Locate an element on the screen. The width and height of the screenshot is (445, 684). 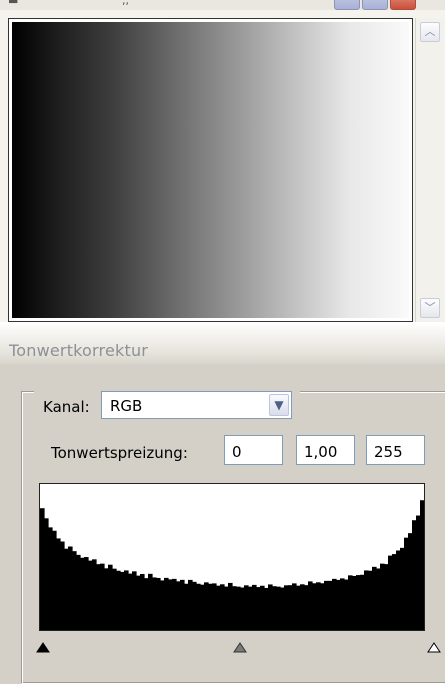
maximize-button is located at coordinates (375, 5).